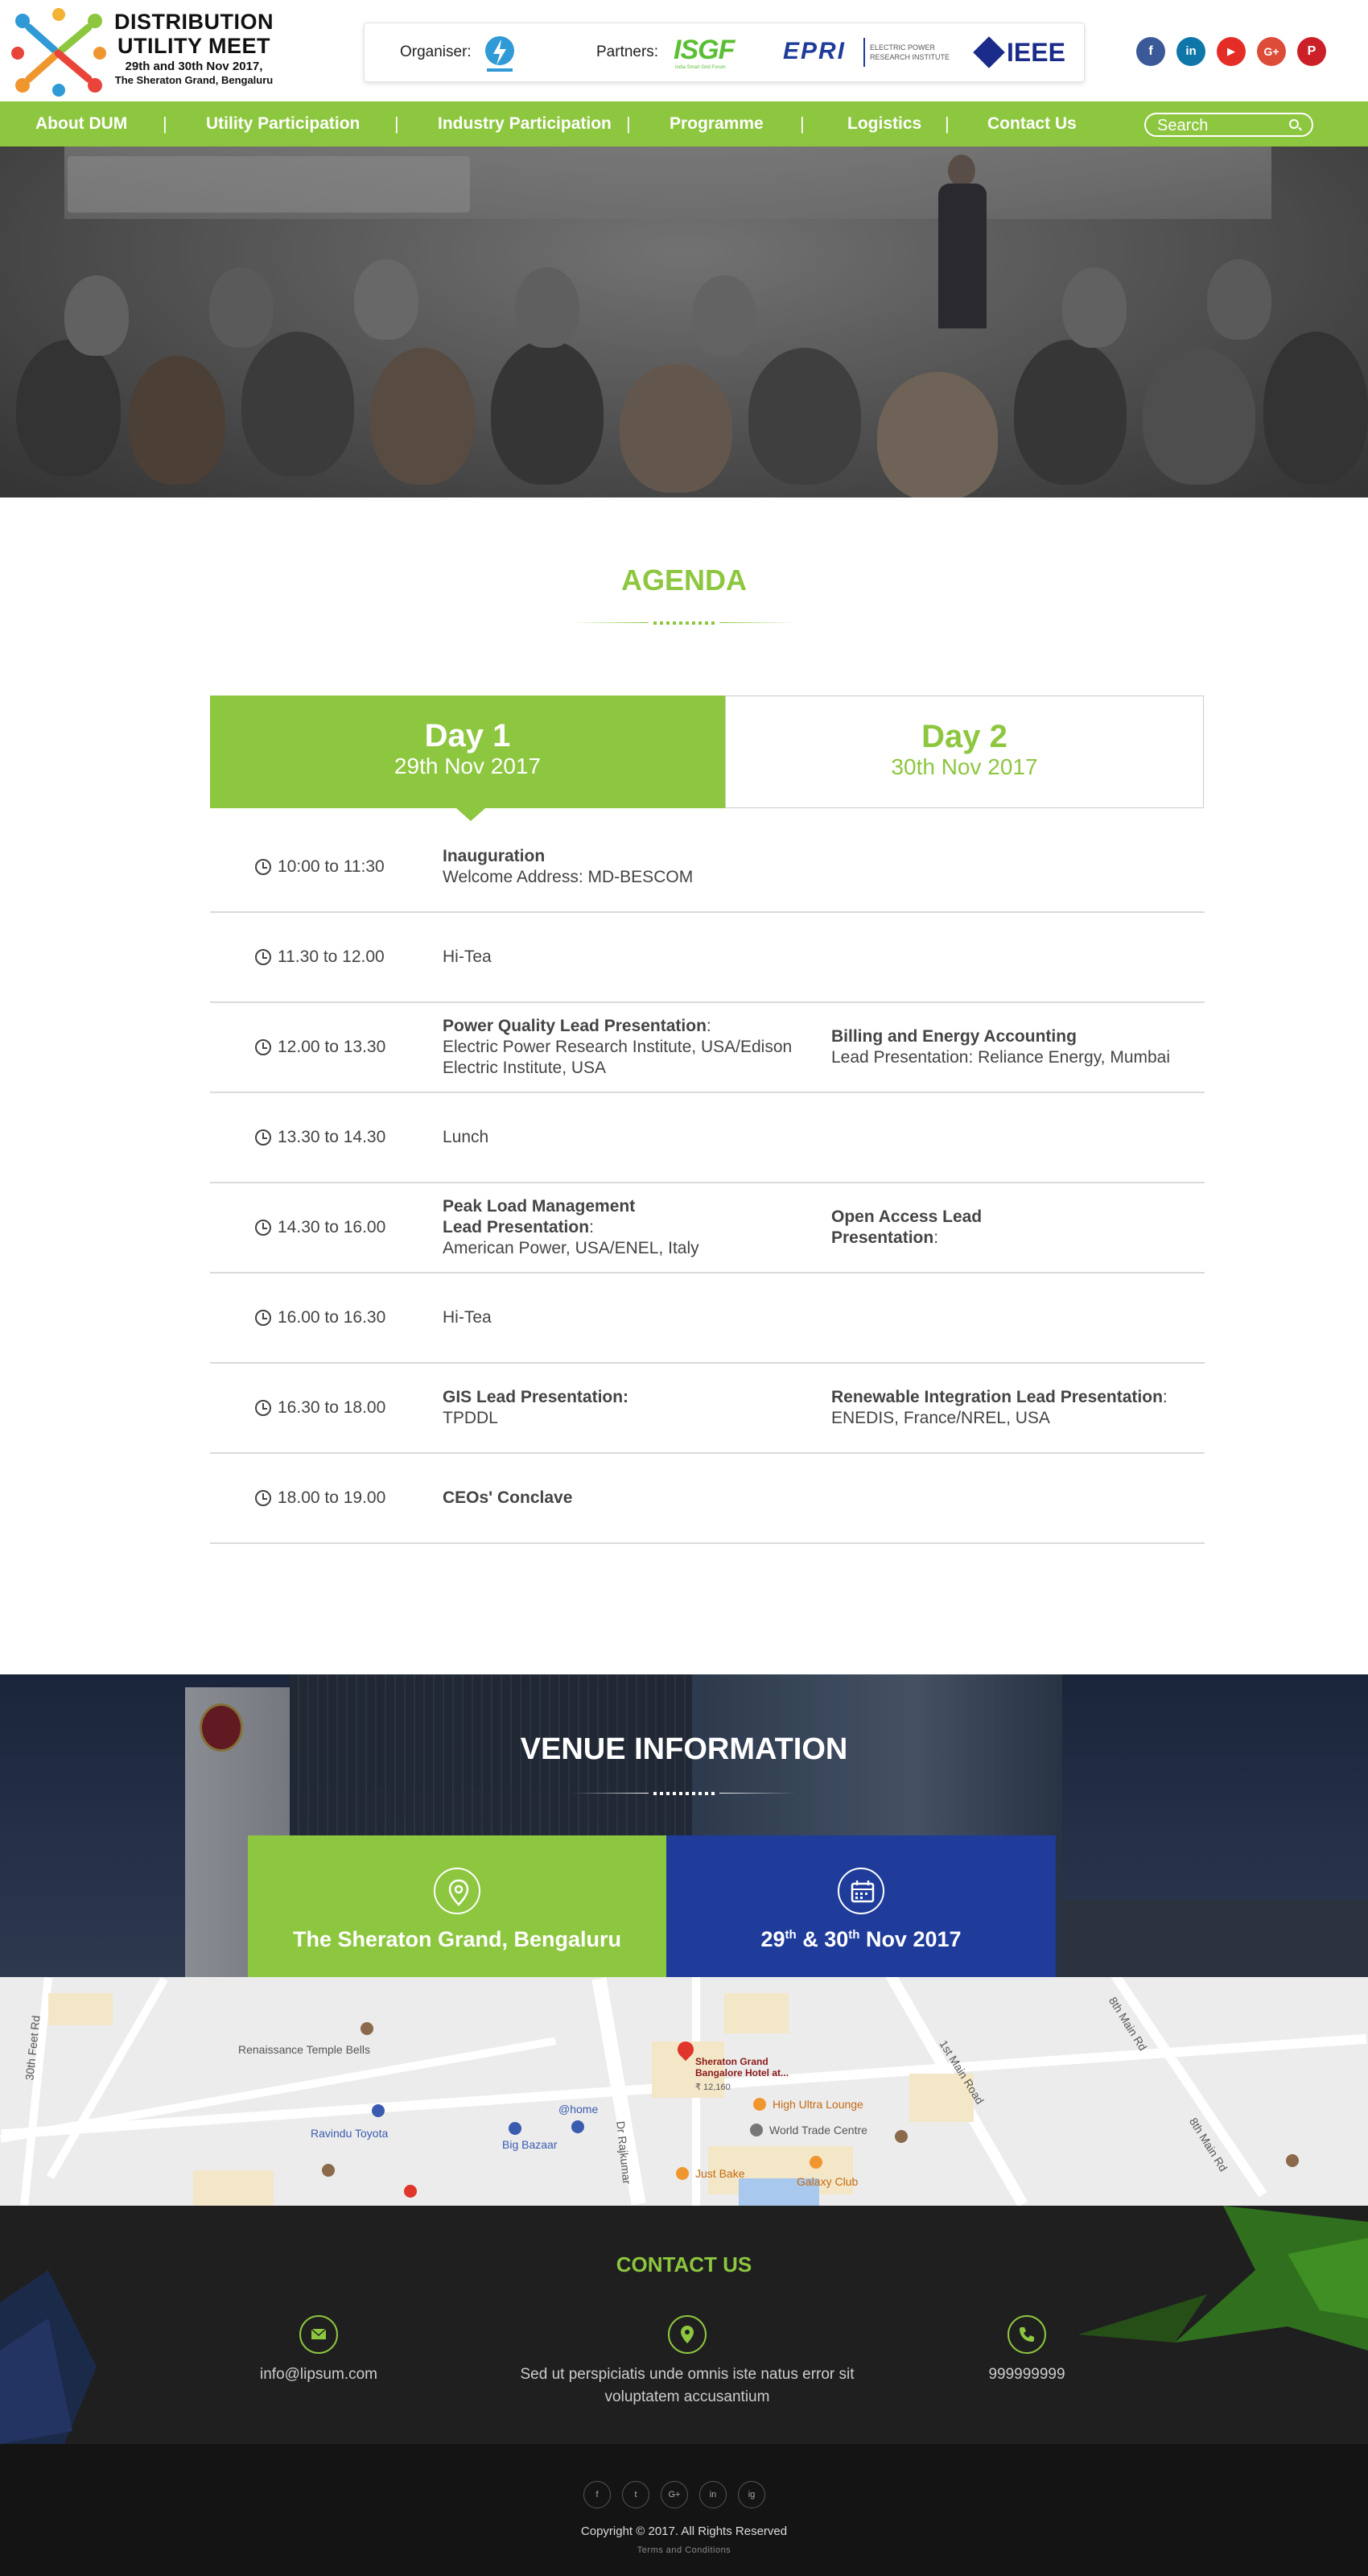  Describe the element at coordinates (1311, 51) in the screenshot. I see `pinterest-icon: P` at that location.